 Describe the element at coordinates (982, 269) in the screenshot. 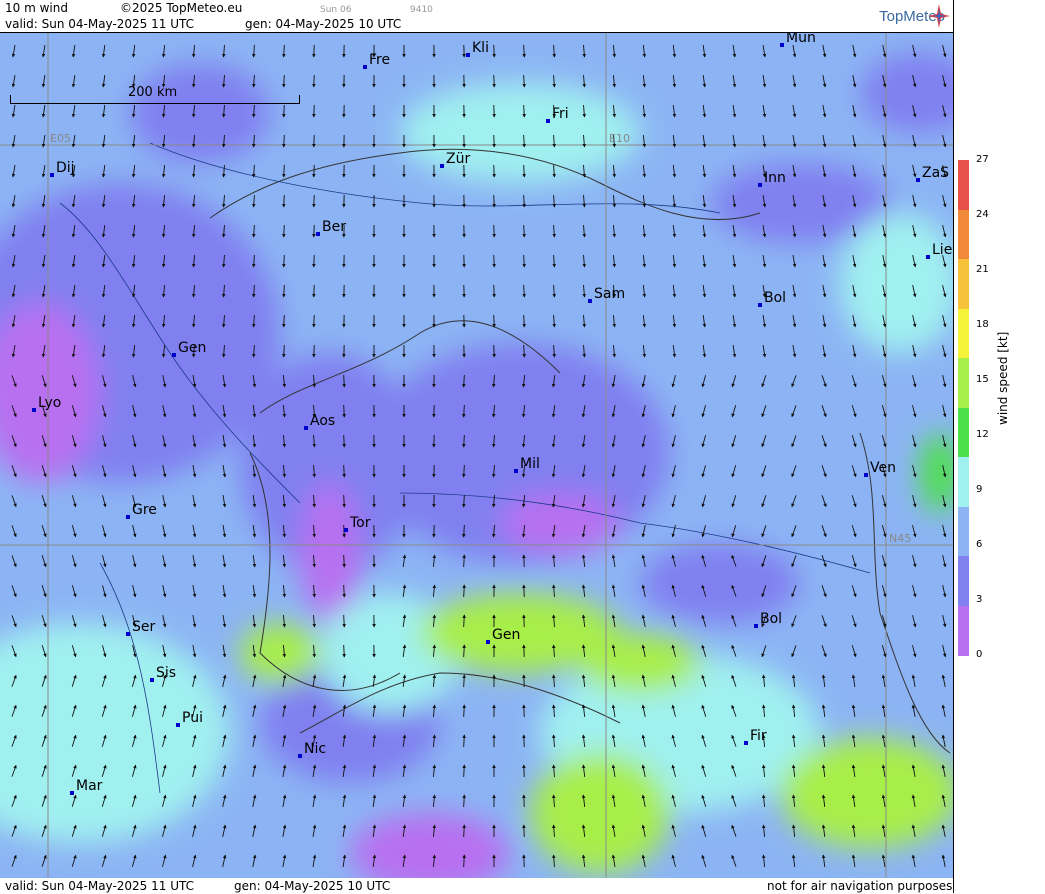

I see `legend-tick-label: 21` at that location.